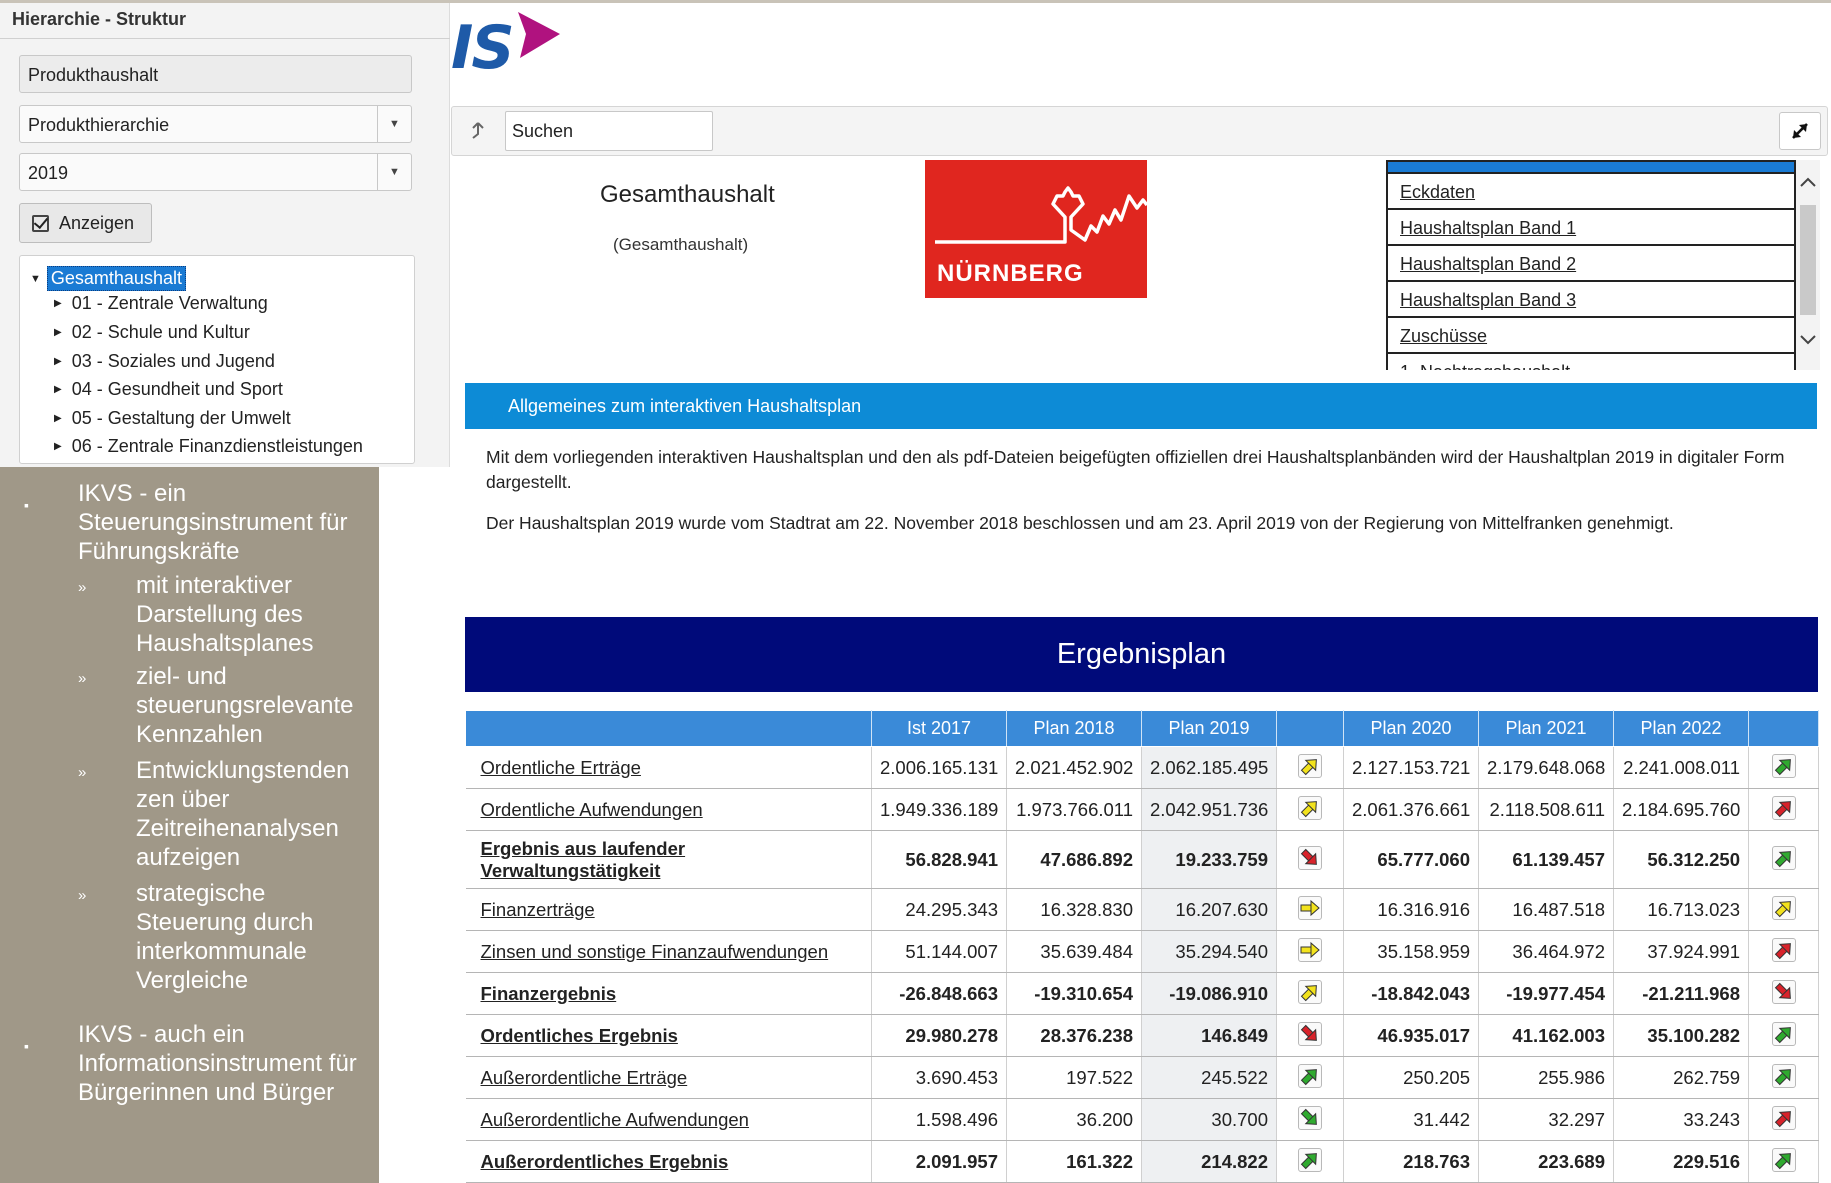 Image resolution: width=1831 pixels, height=1183 pixels. What do you see at coordinates (116, 278) in the screenshot?
I see `tree-root-label: Gesamthaushalt` at bounding box center [116, 278].